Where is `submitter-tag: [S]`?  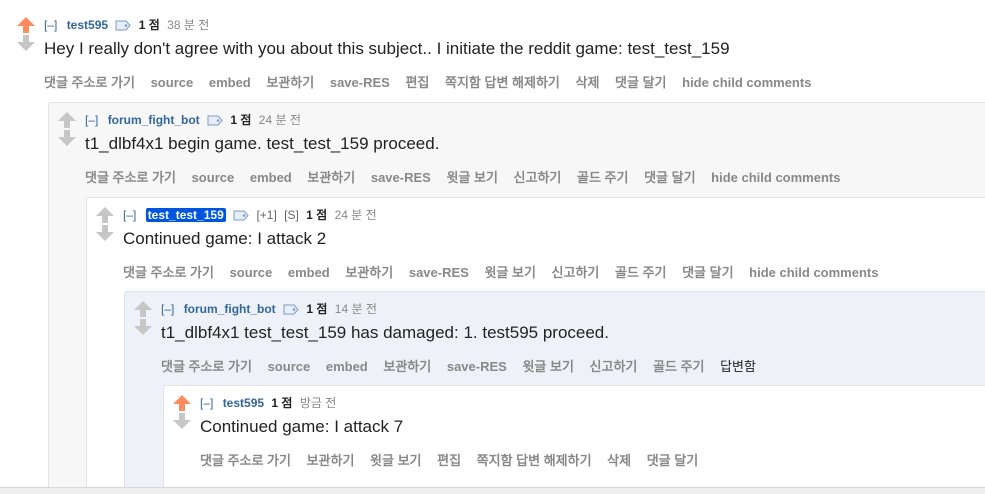 submitter-tag: [S] is located at coordinates (291, 215).